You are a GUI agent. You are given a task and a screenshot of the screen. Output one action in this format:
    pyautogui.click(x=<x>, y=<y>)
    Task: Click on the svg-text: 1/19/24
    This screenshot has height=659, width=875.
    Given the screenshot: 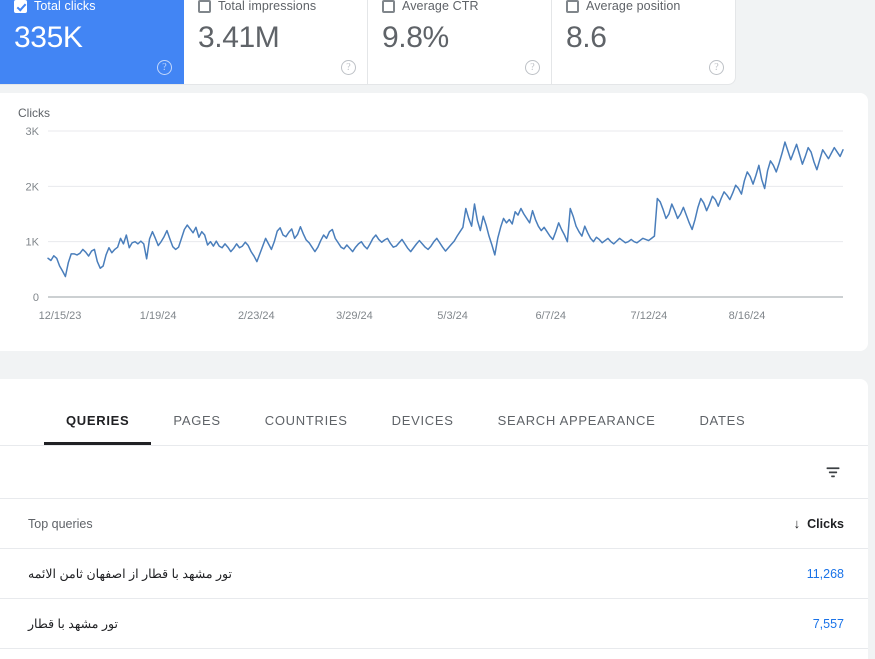 What is the action you would take?
    pyautogui.click(x=158, y=316)
    